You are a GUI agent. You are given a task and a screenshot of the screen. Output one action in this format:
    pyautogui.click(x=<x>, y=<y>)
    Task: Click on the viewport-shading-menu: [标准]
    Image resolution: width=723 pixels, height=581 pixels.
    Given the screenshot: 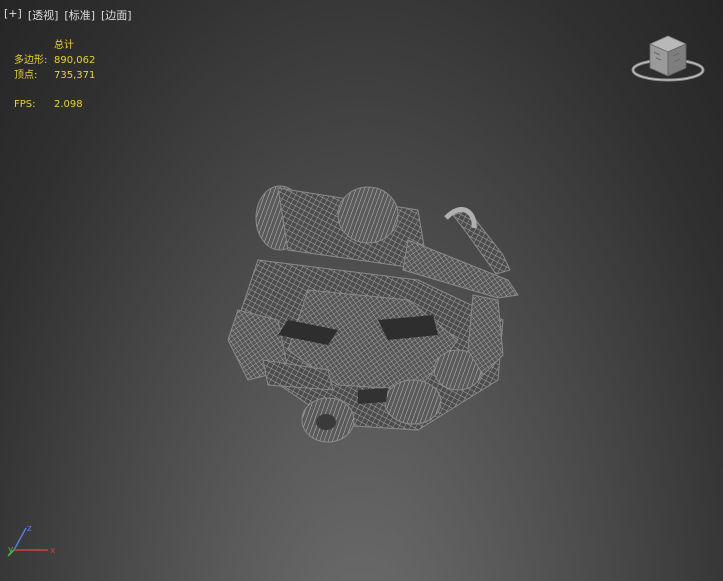 What is the action you would take?
    pyautogui.click(x=79, y=15)
    